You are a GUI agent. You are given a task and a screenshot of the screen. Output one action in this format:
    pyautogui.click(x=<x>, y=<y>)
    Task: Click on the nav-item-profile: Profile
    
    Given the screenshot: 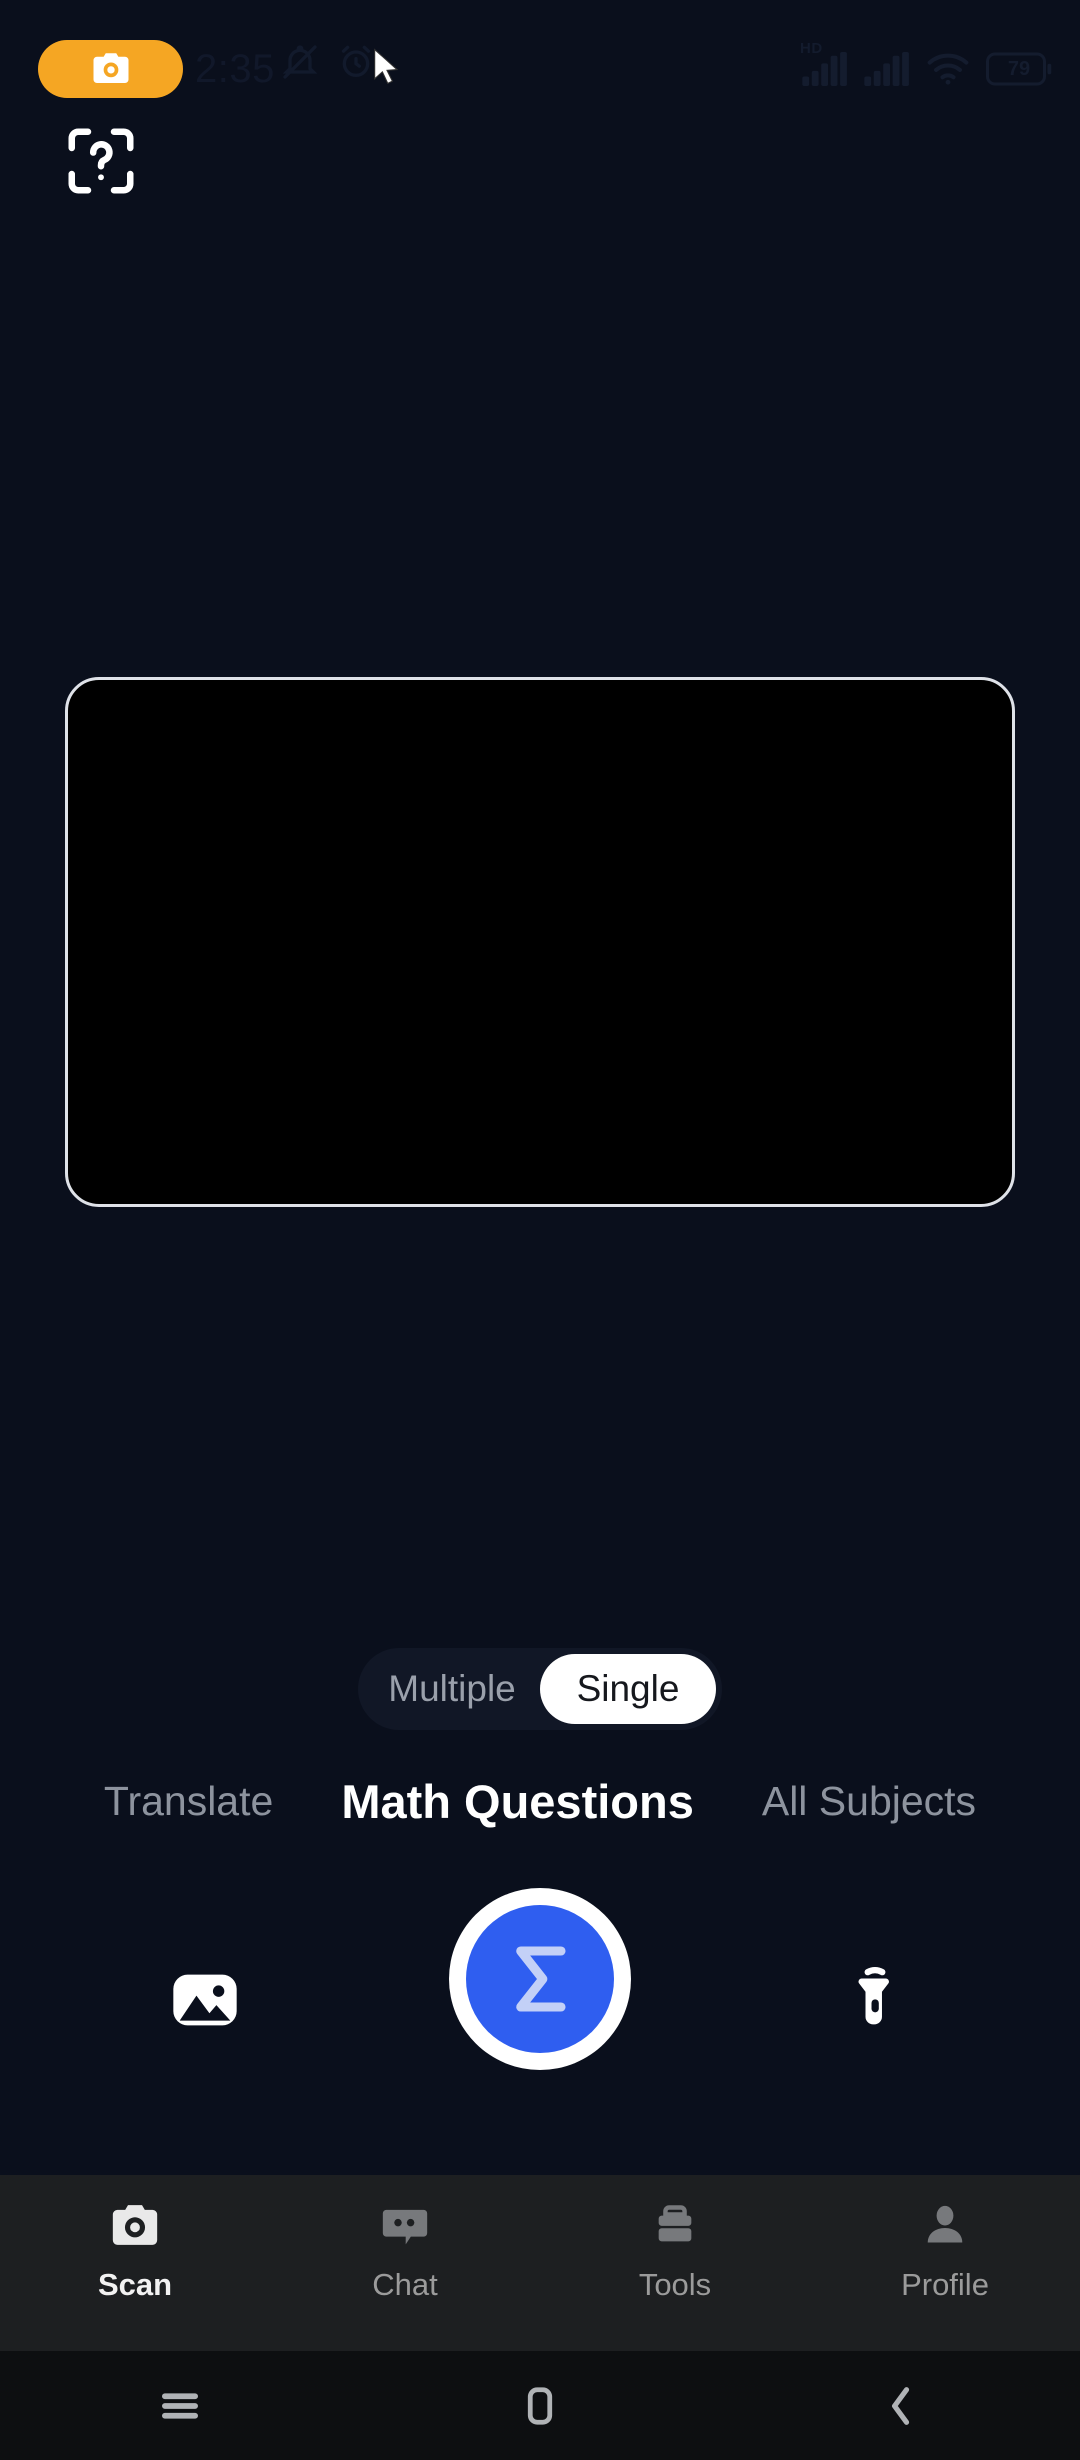 What is the action you would take?
    pyautogui.click(x=945, y=2239)
    